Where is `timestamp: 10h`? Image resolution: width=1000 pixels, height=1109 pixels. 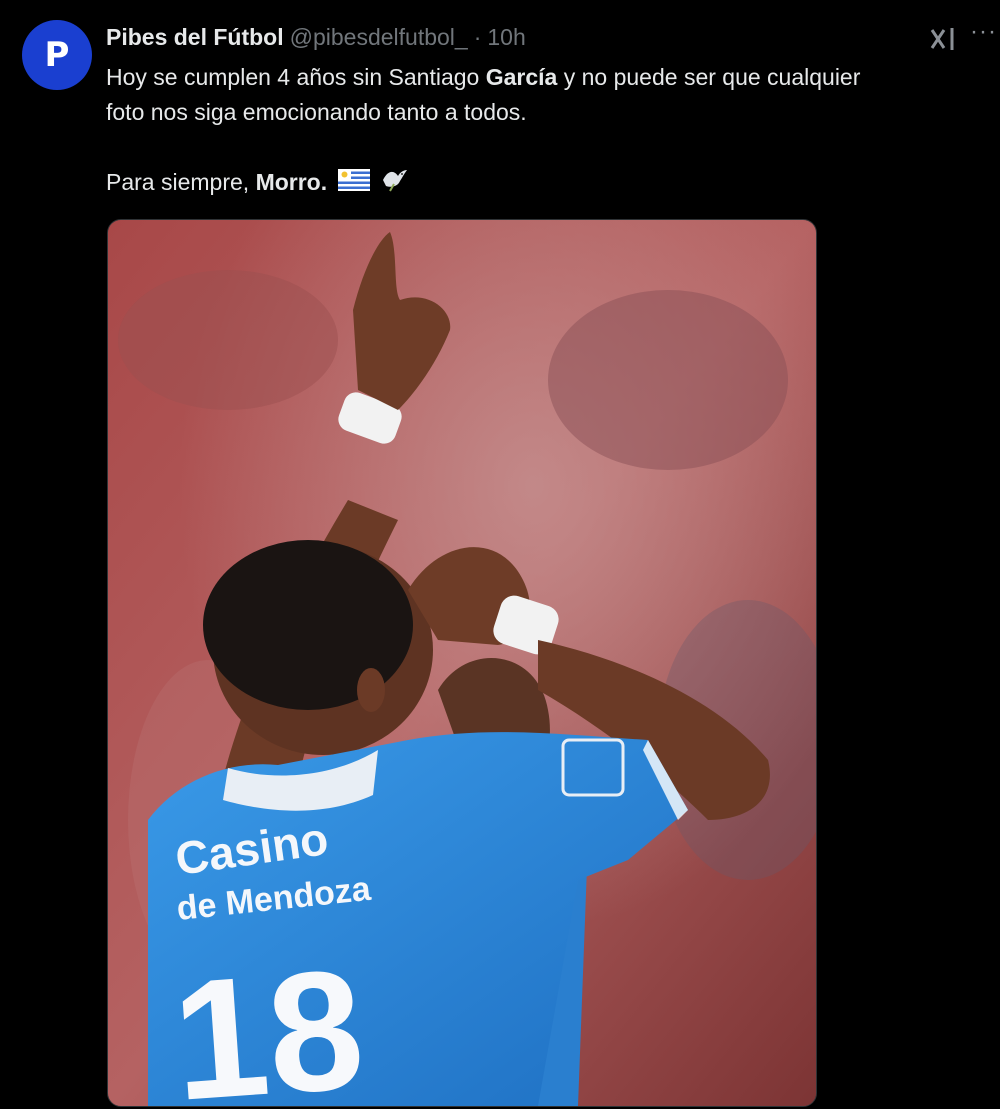
timestamp: 10h is located at coordinates (506, 37).